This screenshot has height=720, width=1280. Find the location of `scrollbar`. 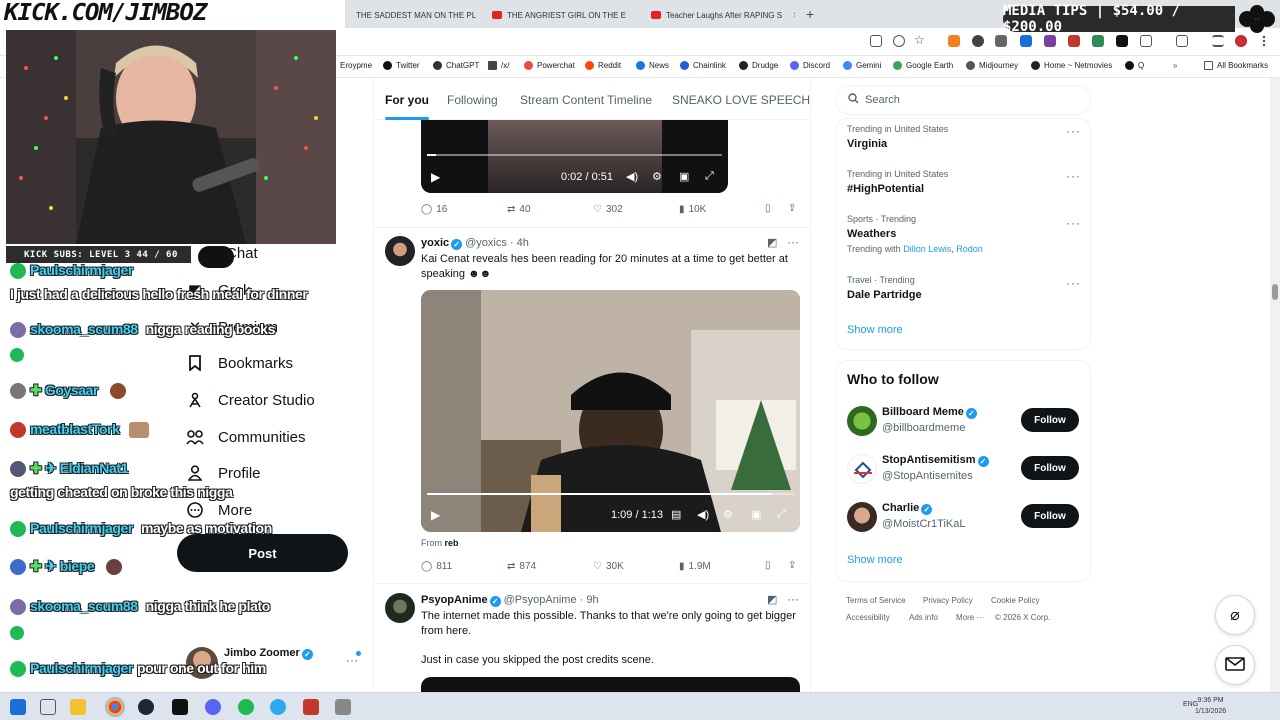

scrollbar is located at coordinates (1275, 385).